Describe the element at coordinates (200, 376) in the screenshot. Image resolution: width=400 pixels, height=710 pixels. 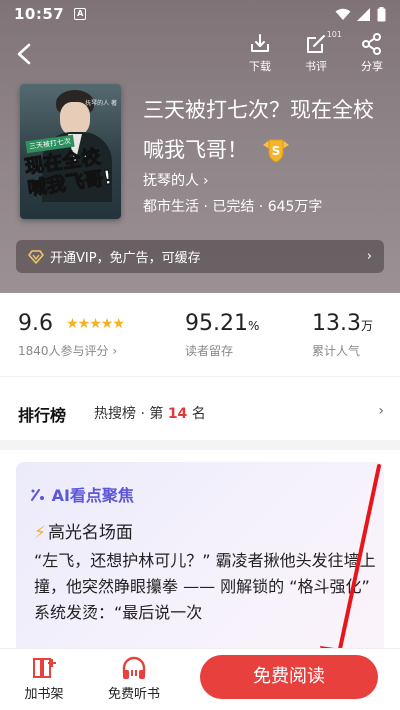
I see `divider` at that location.